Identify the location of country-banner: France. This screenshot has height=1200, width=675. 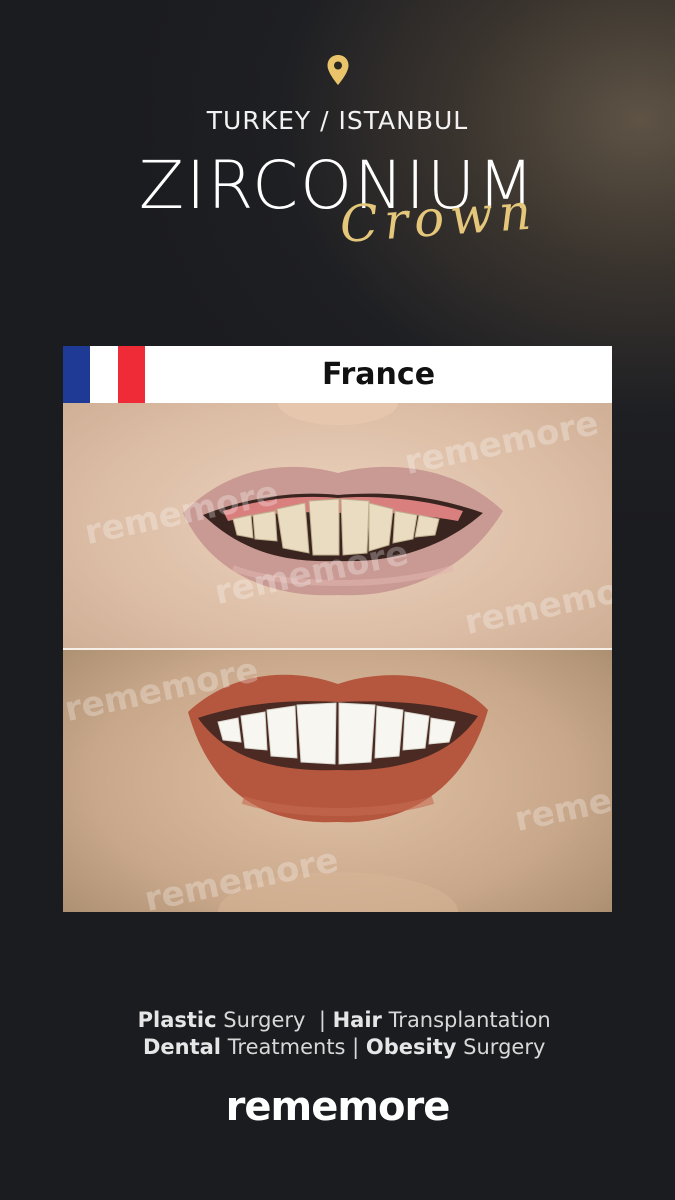
(337, 374).